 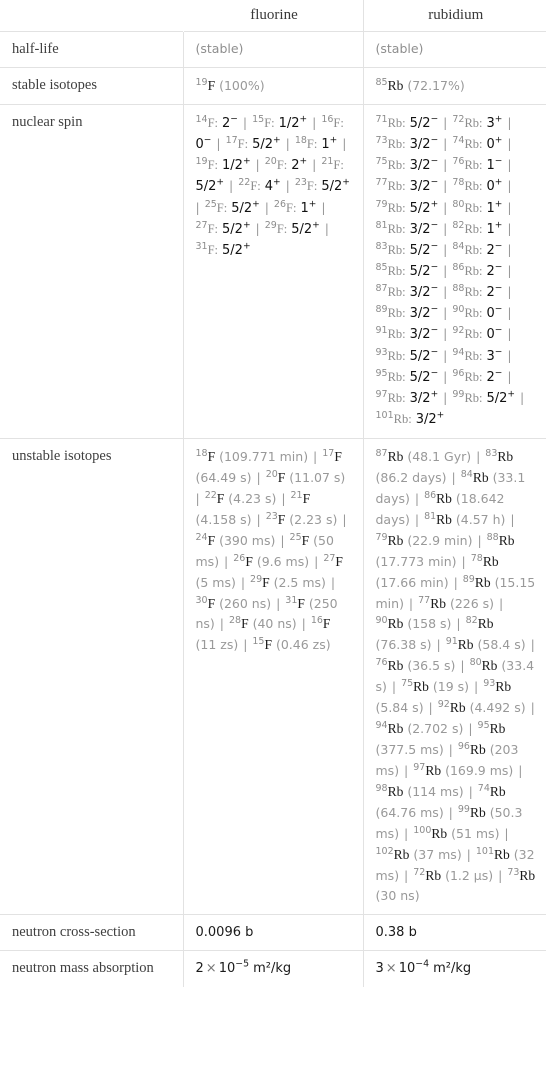 I want to click on neutron-cross-section-value-fluorine: 0.0096 b, so click(x=224, y=932).